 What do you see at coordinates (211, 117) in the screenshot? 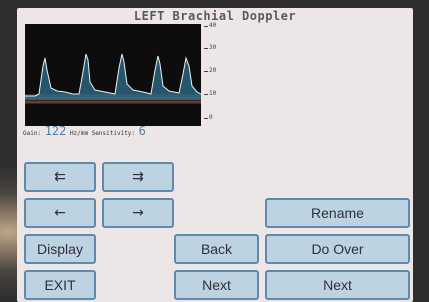
I see `scale-label: 0` at bounding box center [211, 117].